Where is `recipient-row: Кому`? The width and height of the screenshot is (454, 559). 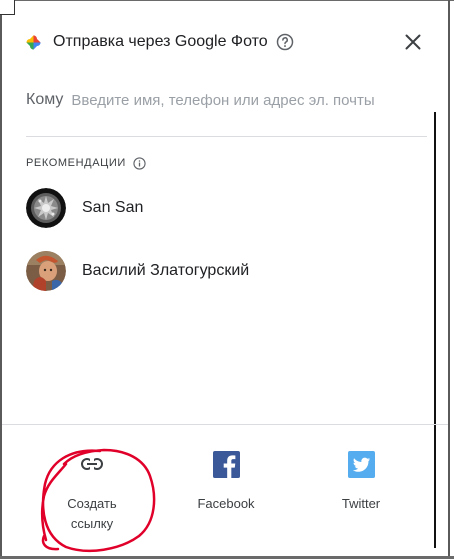 recipient-row: Кому is located at coordinates (226, 100).